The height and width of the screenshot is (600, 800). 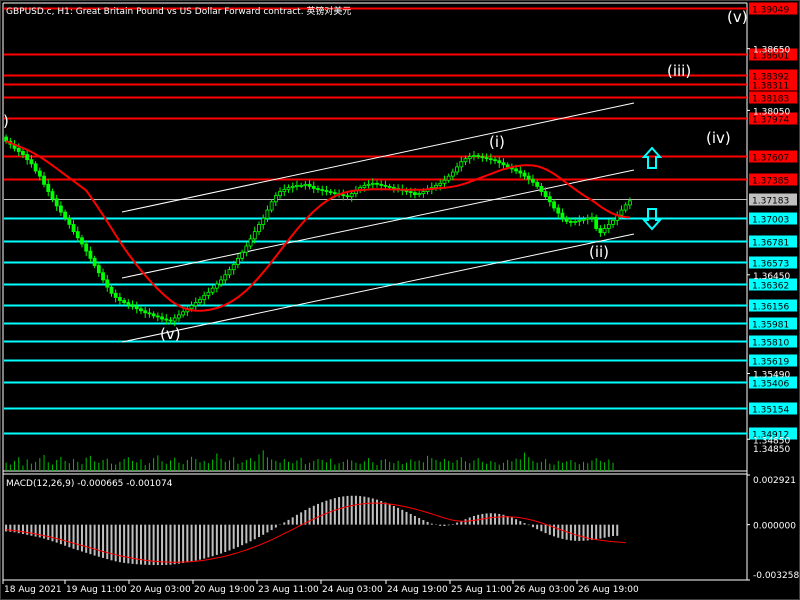 What do you see at coordinates (544, 590) in the screenshot?
I see `time-tick-label: 26 Aug 03:00` at bounding box center [544, 590].